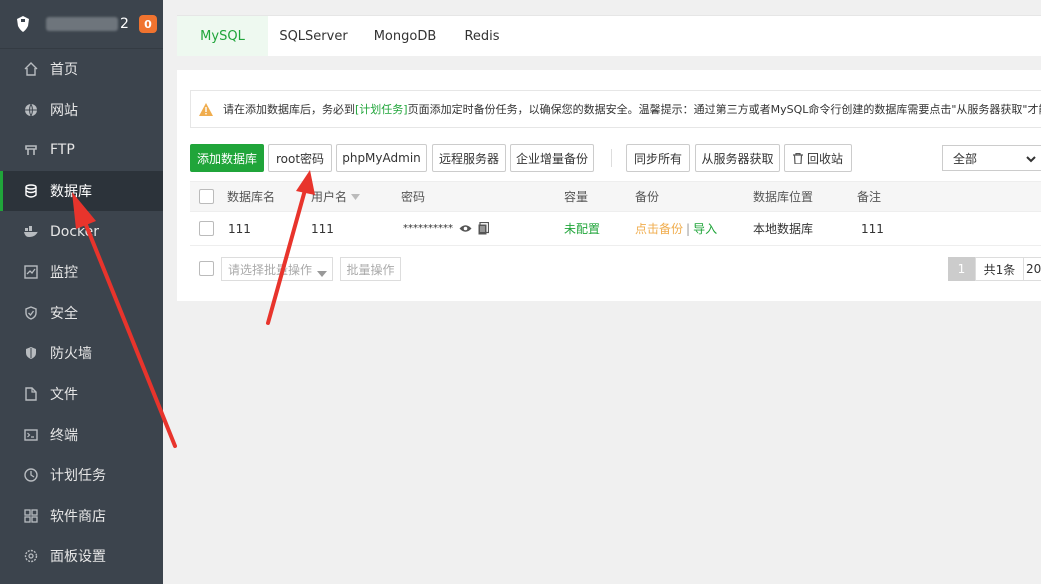 The width and height of the screenshot is (1041, 584). Describe the element at coordinates (961, 269) in the screenshot. I see `page-number-current: 1` at that location.